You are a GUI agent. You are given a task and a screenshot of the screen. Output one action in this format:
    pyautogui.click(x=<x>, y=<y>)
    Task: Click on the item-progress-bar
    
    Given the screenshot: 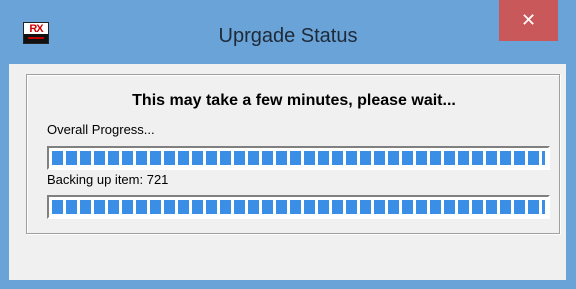 What is the action you would take?
    pyautogui.click(x=298, y=207)
    